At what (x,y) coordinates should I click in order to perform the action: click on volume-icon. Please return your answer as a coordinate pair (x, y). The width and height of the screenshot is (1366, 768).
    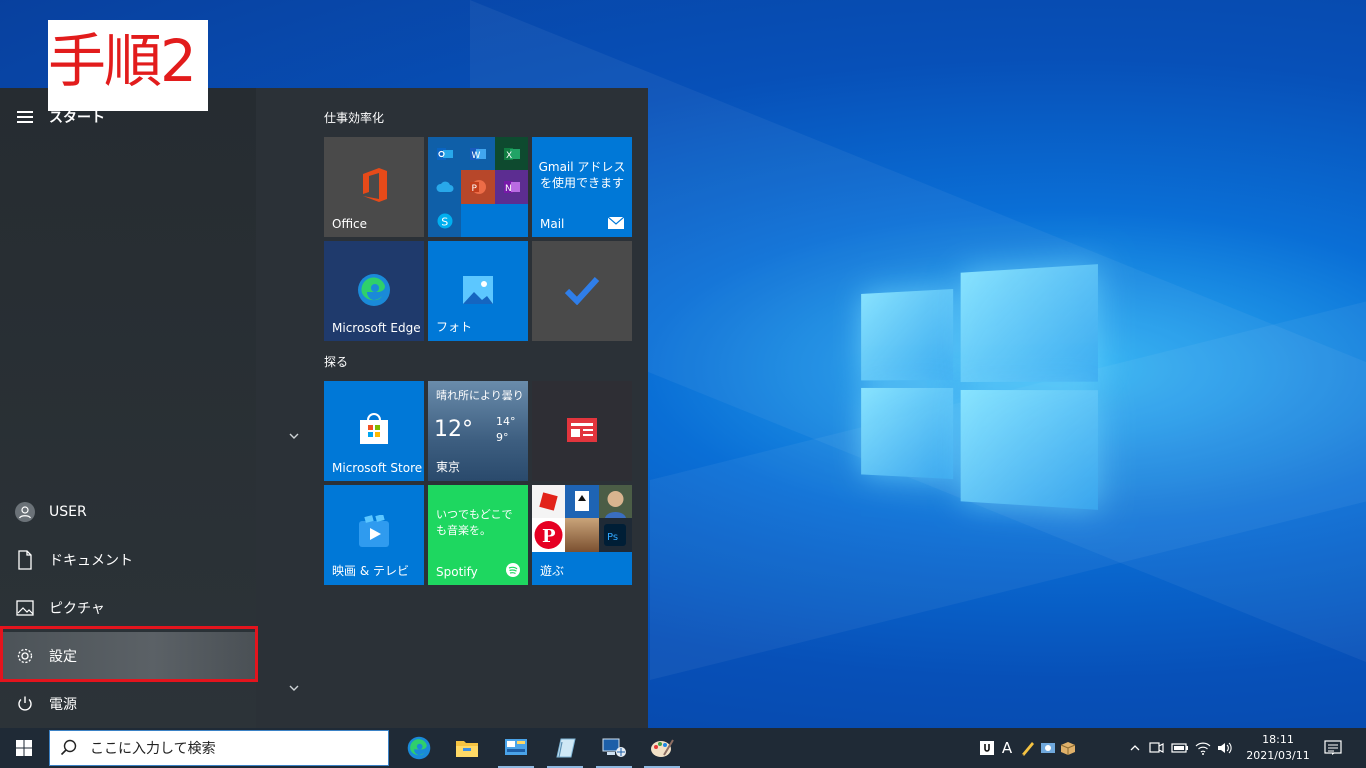
    Looking at the image, I should click on (1225, 748).